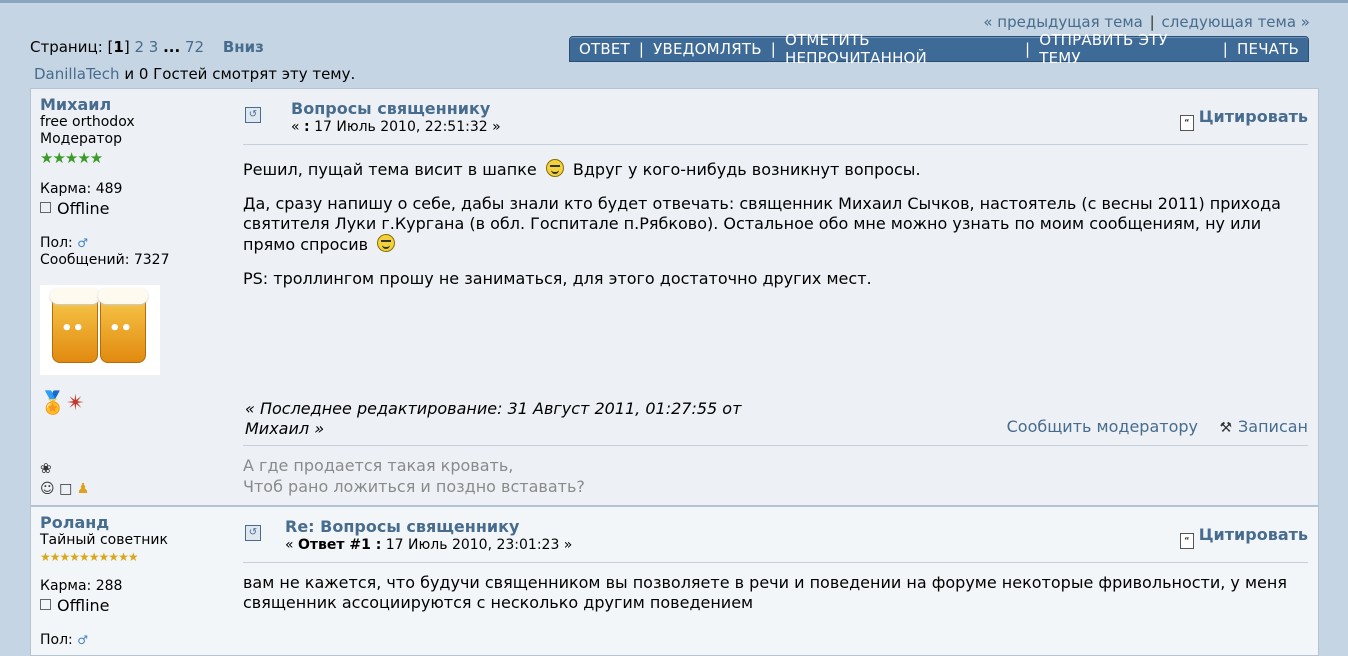  Describe the element at coordinates (428, 526) in the screenshot. I see `post-subject-link: Re: Вопросы священнику` at that location.